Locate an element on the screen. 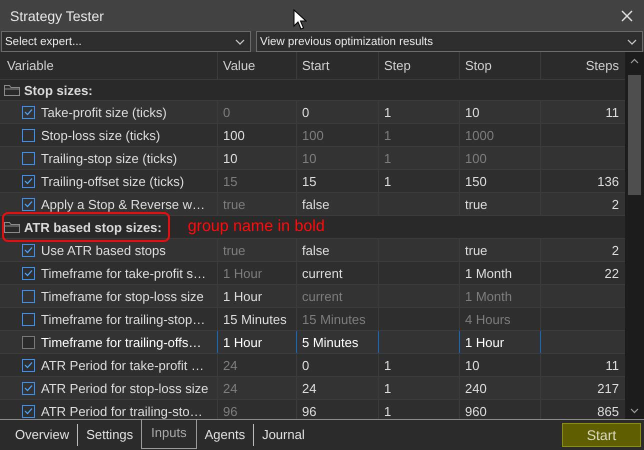 This screenshot has width=644, height=450. table-cell: 4 Hours is located at coordinates (500, 319).